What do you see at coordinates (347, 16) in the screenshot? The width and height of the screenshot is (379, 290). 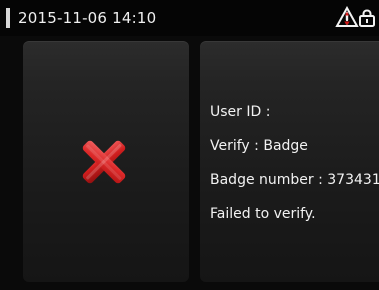 I see `warning-icon` at bounding box center [347, 16].